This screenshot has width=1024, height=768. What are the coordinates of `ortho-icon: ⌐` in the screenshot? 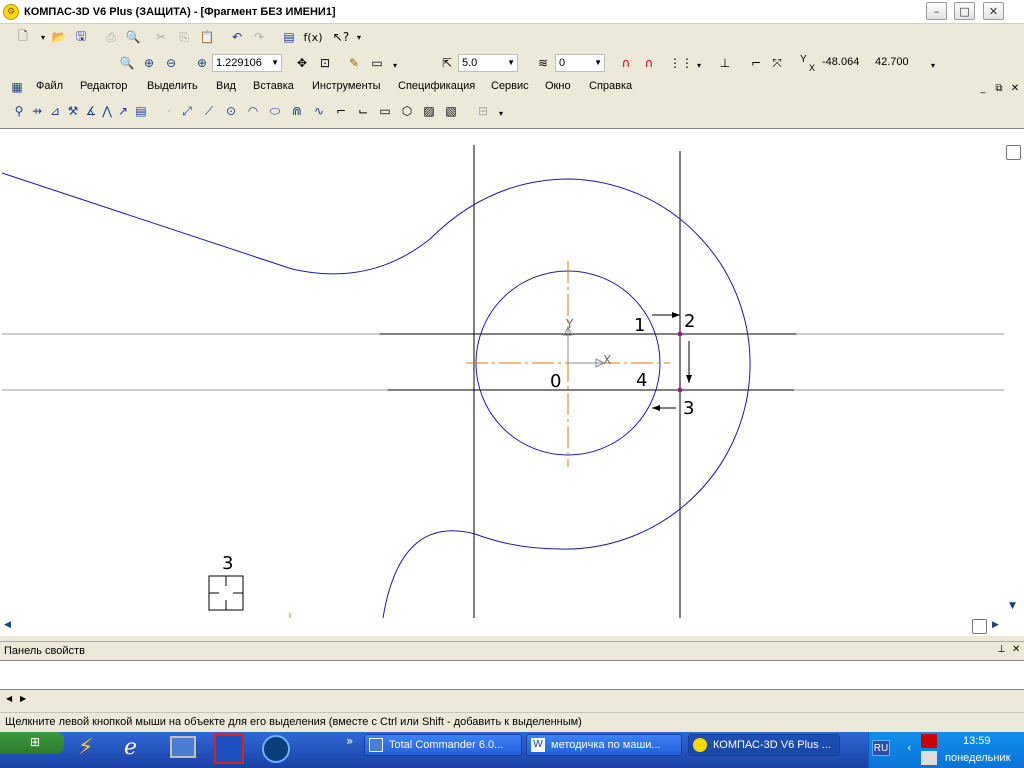 It's located at (756, 63).